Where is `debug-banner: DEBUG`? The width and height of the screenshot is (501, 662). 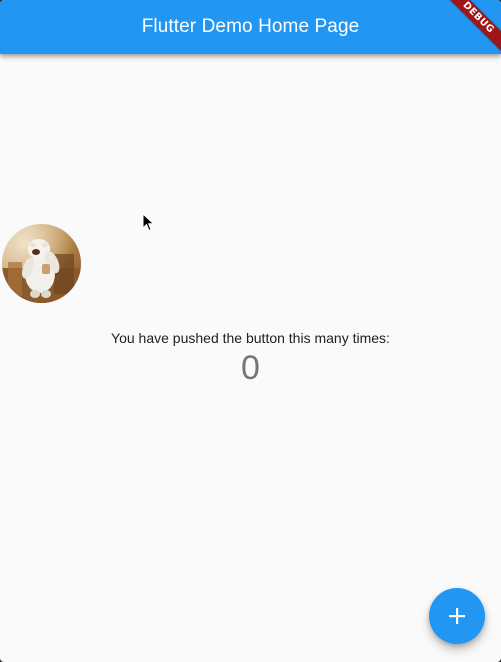 debug-banner: DEBUG is located at coordinates (471, 30).